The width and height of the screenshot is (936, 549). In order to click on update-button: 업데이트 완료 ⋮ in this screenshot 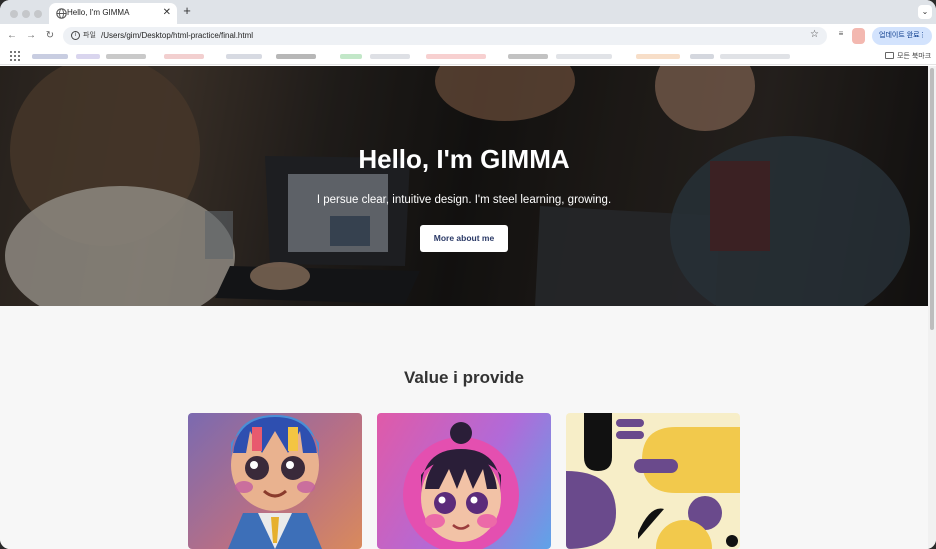, I will do `click(902, 36)`.